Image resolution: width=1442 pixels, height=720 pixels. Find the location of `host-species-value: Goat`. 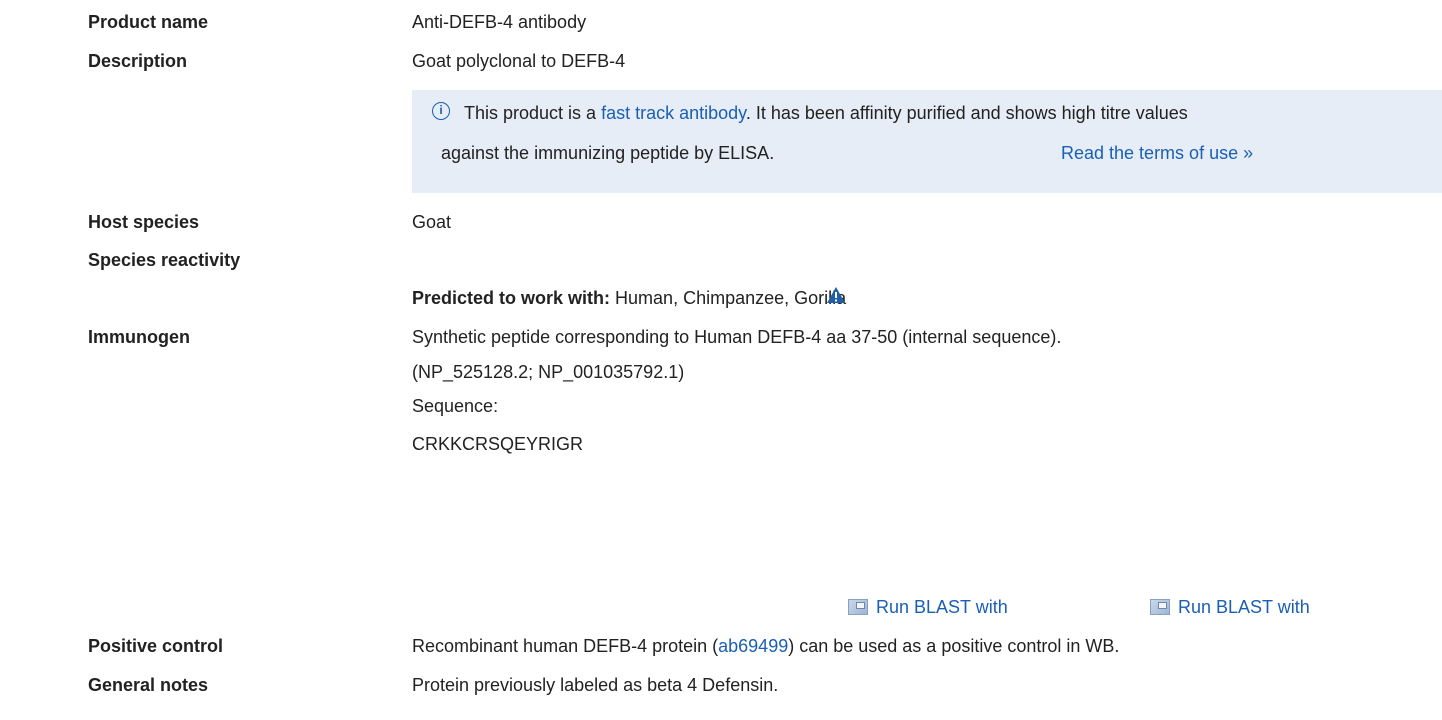

host-species-value: Goat is located at coordinates (432, 222).